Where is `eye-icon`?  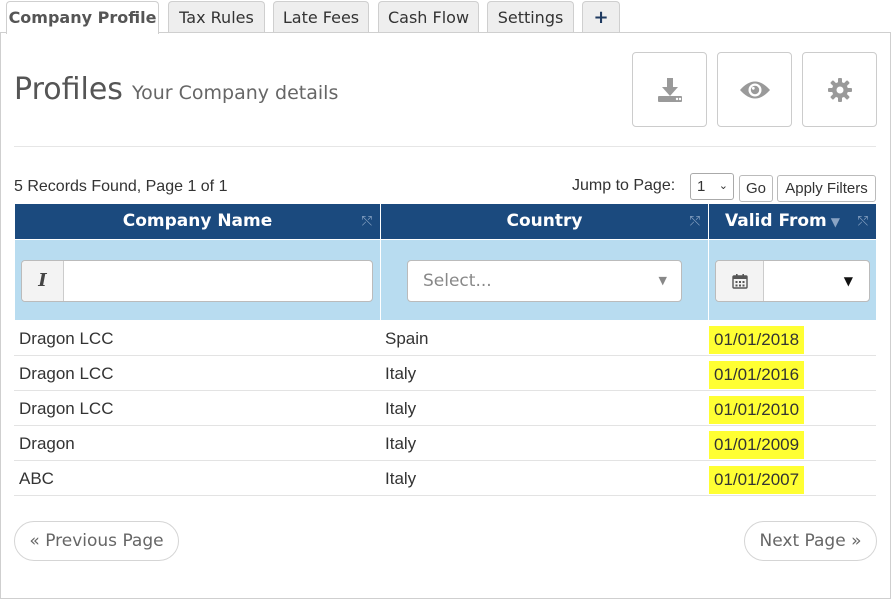 eye-icon is located at coordinates (754, 89).